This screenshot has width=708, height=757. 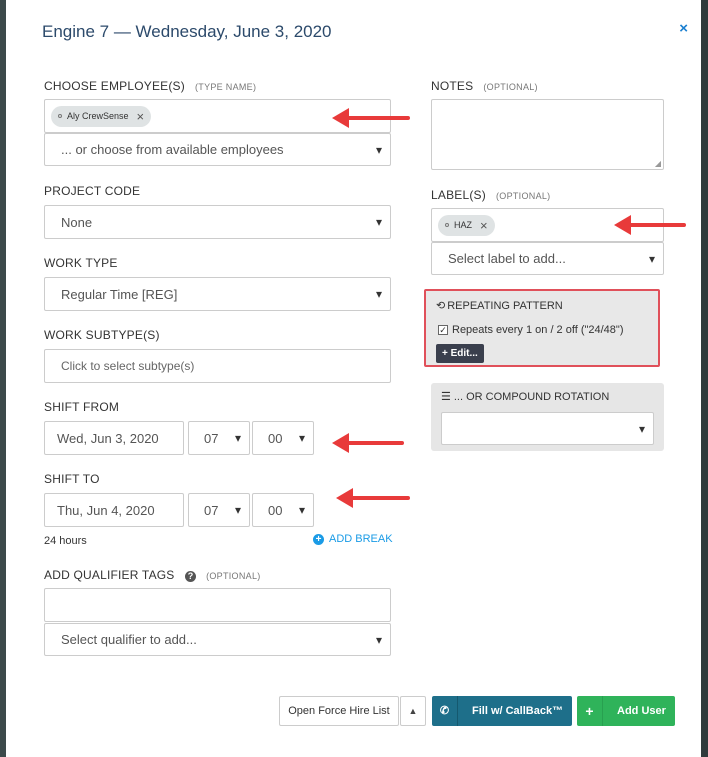 I want to click on add-break-link: + ADD BREAK, so click(x=353, y=539).